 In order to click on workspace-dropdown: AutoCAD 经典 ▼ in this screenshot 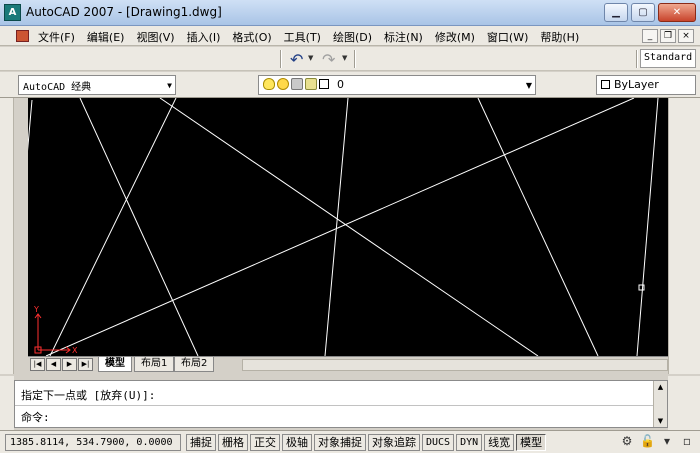, I will do `click(97, 85)`.